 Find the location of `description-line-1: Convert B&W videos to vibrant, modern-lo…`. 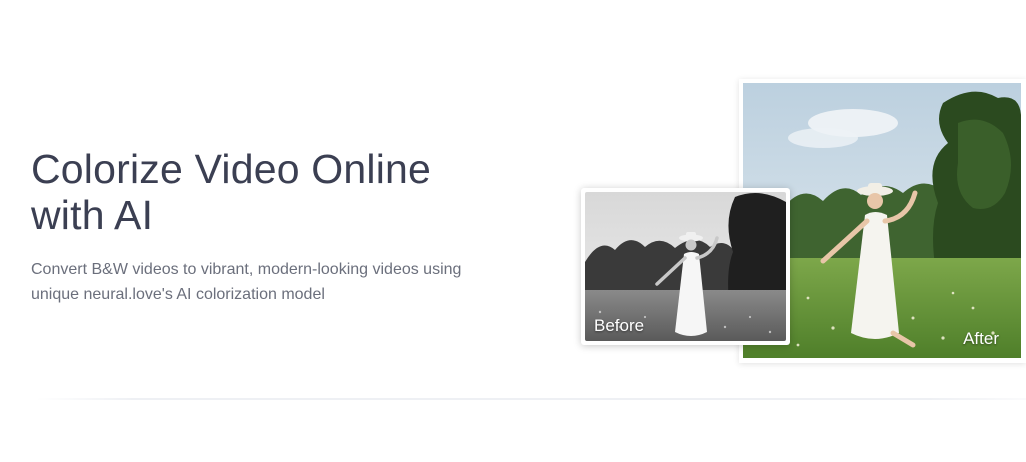

description-line-1: Convert B&W videos to vibrant, modern-lo… is located at coordinates (246, 269).